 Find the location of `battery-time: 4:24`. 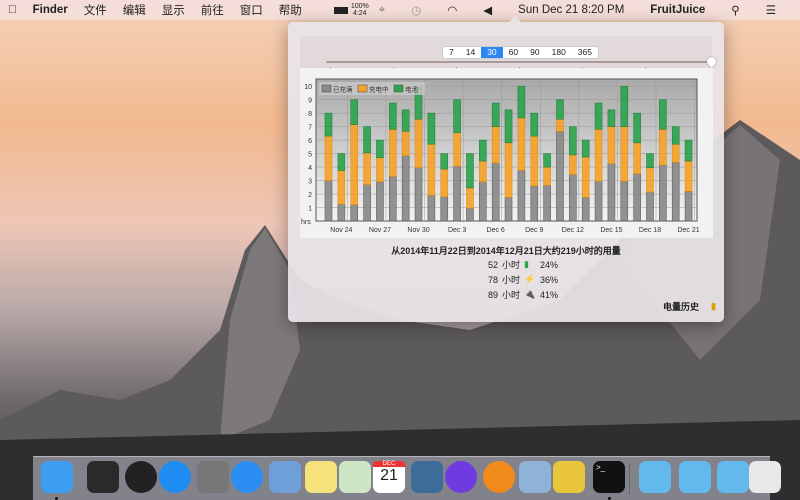

battery-time: 4:24 is located at coordinates (359, 13).